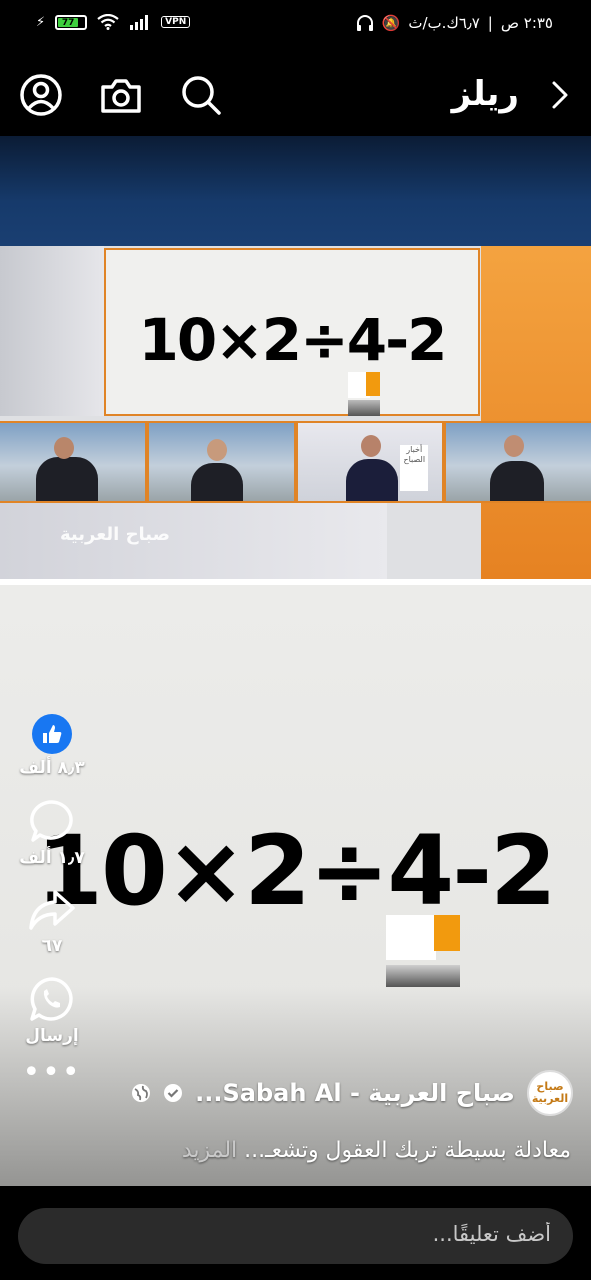 Image resolution: width=591 pixels, height=1280 pixels. I want to click on channel-avatar: صباح العربية, so click(550, 1093).